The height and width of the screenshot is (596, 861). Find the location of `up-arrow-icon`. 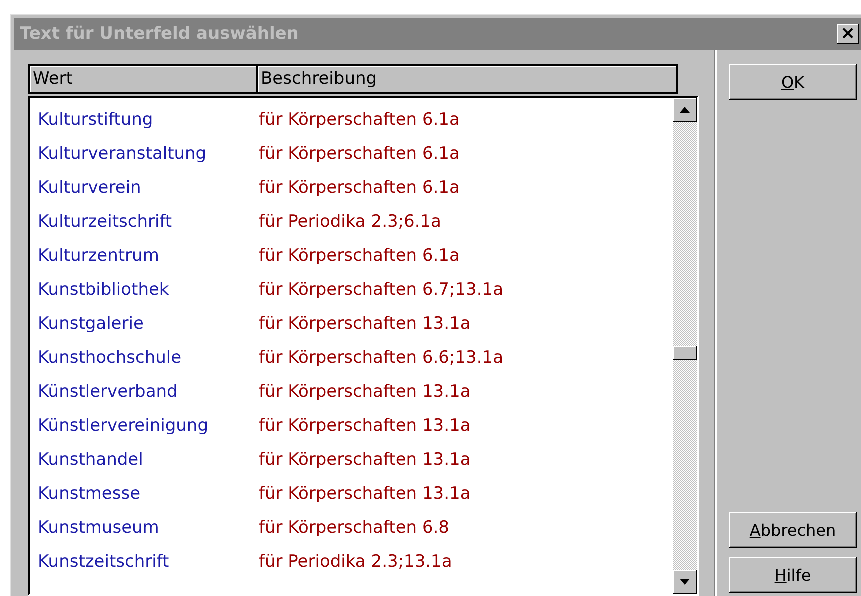

up-arrow-icon is located at coordinates (685, 110).